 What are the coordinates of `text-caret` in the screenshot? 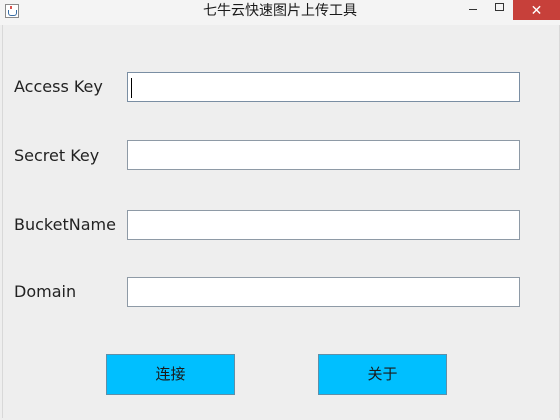 It's located at (131, 88).